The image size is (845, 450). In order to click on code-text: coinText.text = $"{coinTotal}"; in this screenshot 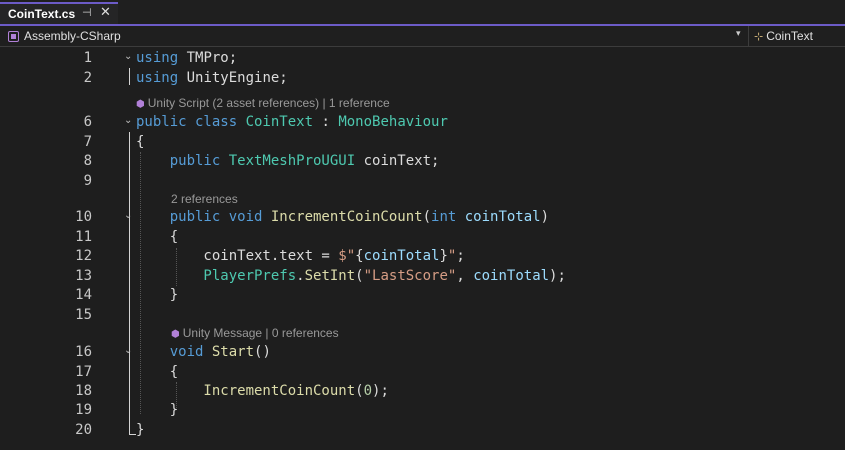, I will do `click(300, 256)`.